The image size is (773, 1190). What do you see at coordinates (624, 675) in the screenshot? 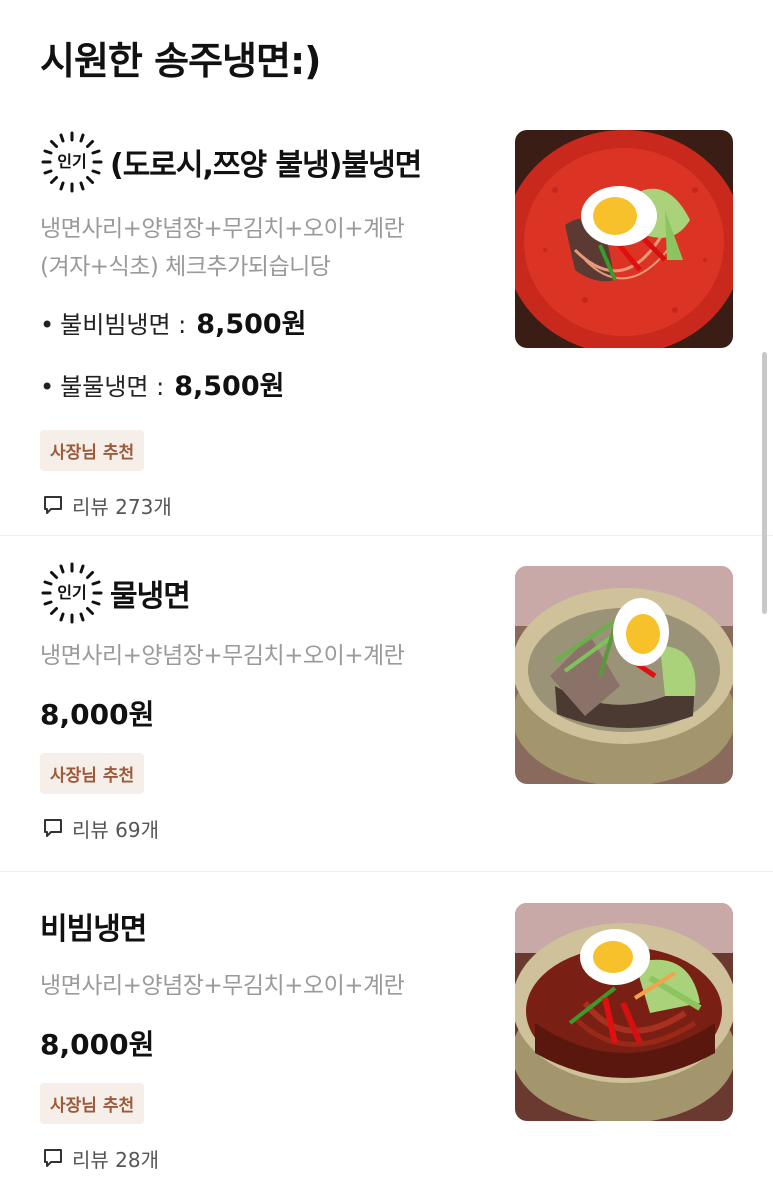
I see `mul-naengmyeon-photo` at bounding box center [624, 675].